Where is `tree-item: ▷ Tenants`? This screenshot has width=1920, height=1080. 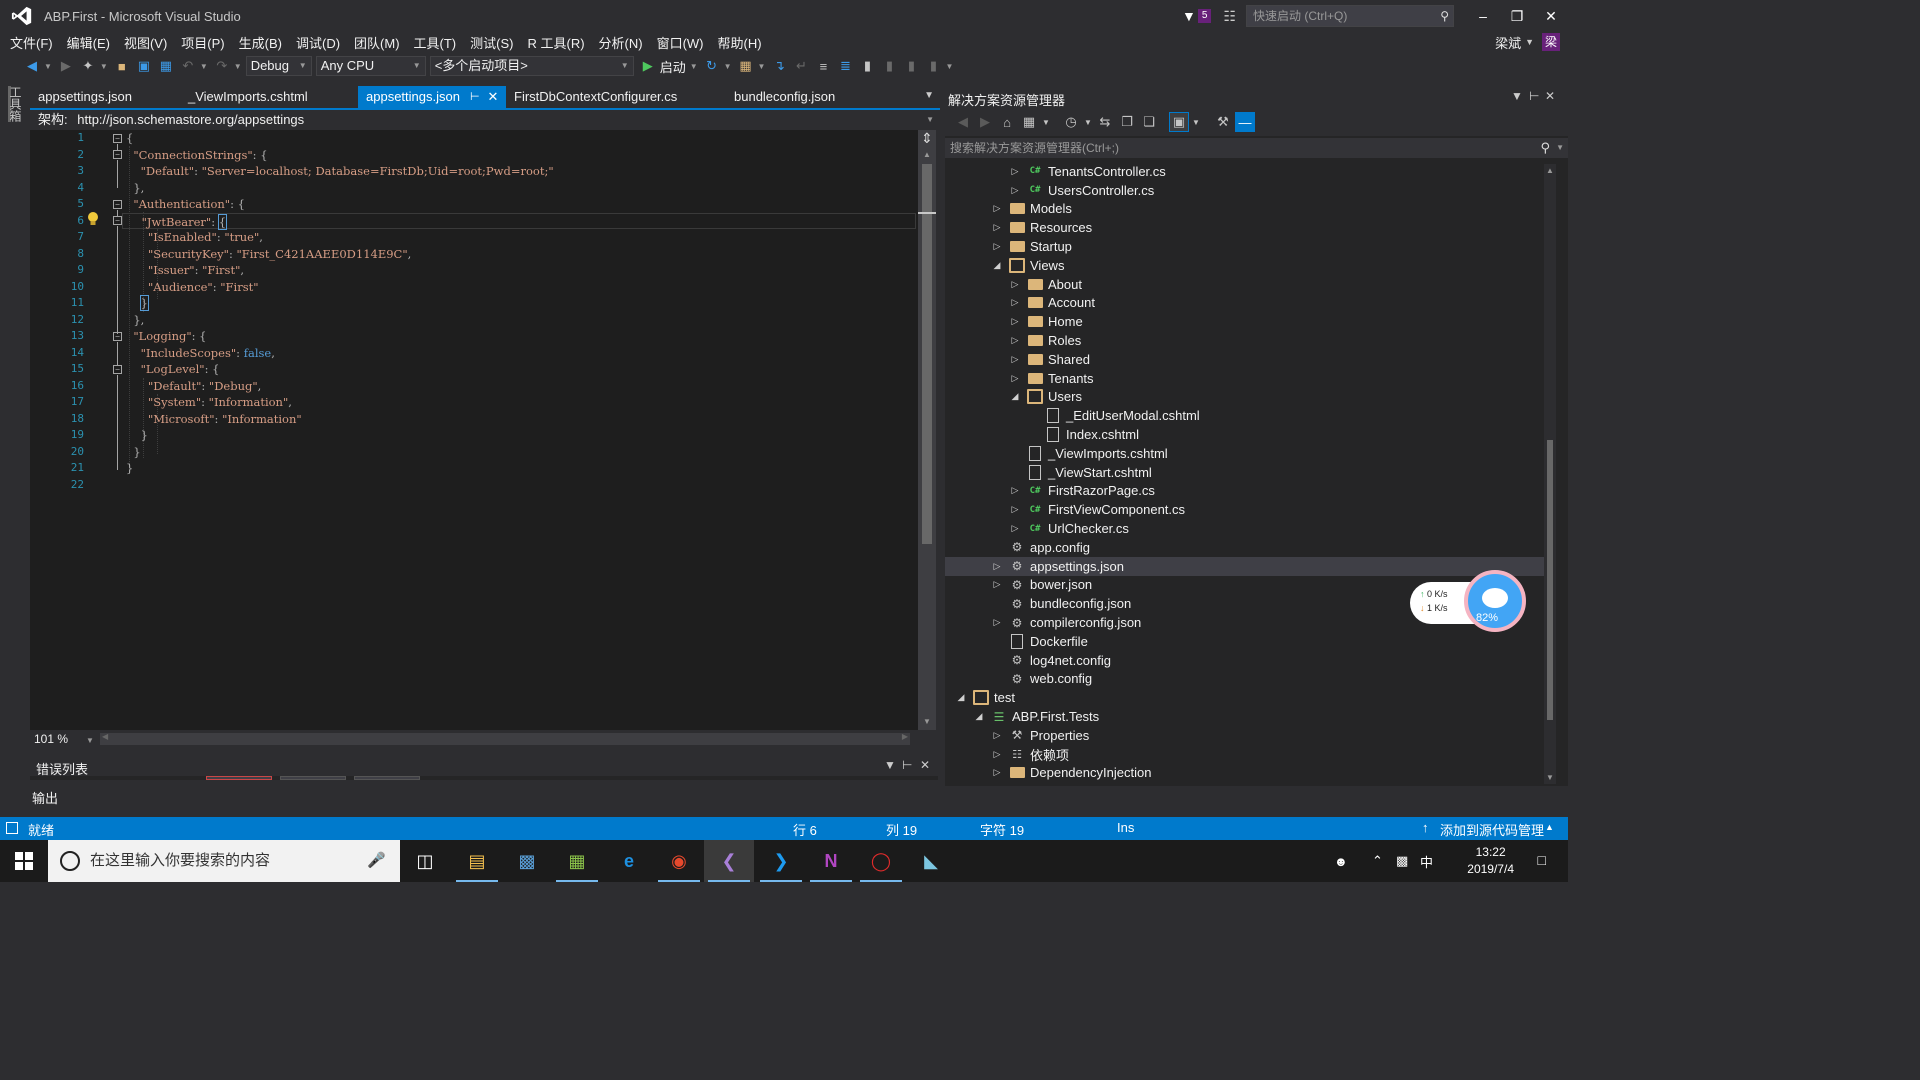 tree-item: ▷ Tenants is located at coordinates (1245, 378).